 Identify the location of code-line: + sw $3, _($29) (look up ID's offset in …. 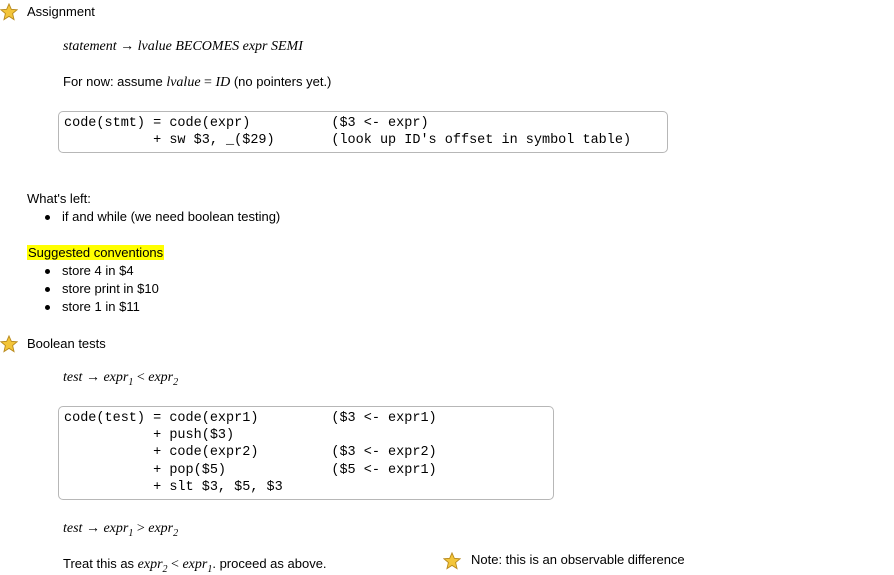
(348, 140).